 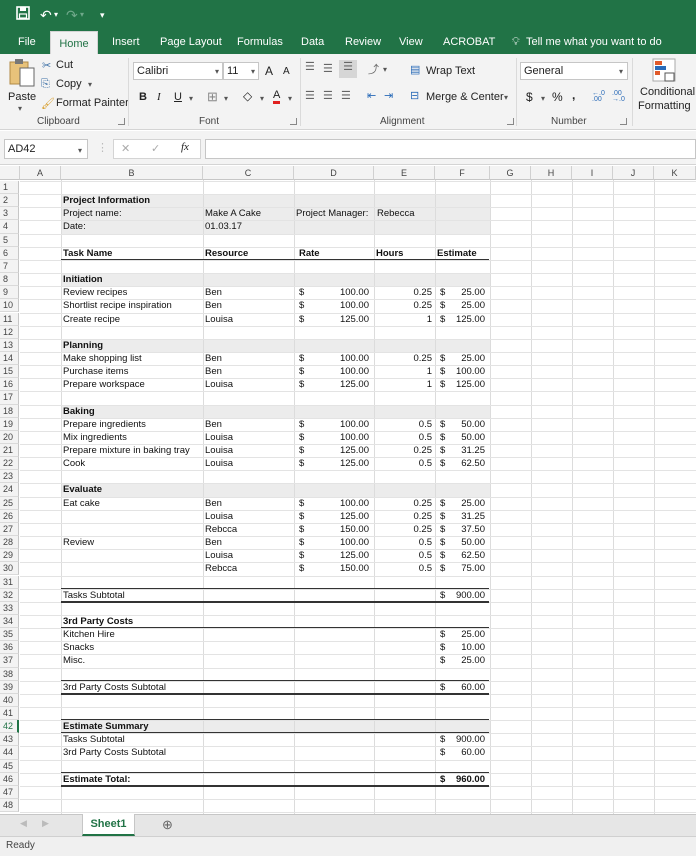 I want to click on column-header-c: C, so click(x=248, y=173).